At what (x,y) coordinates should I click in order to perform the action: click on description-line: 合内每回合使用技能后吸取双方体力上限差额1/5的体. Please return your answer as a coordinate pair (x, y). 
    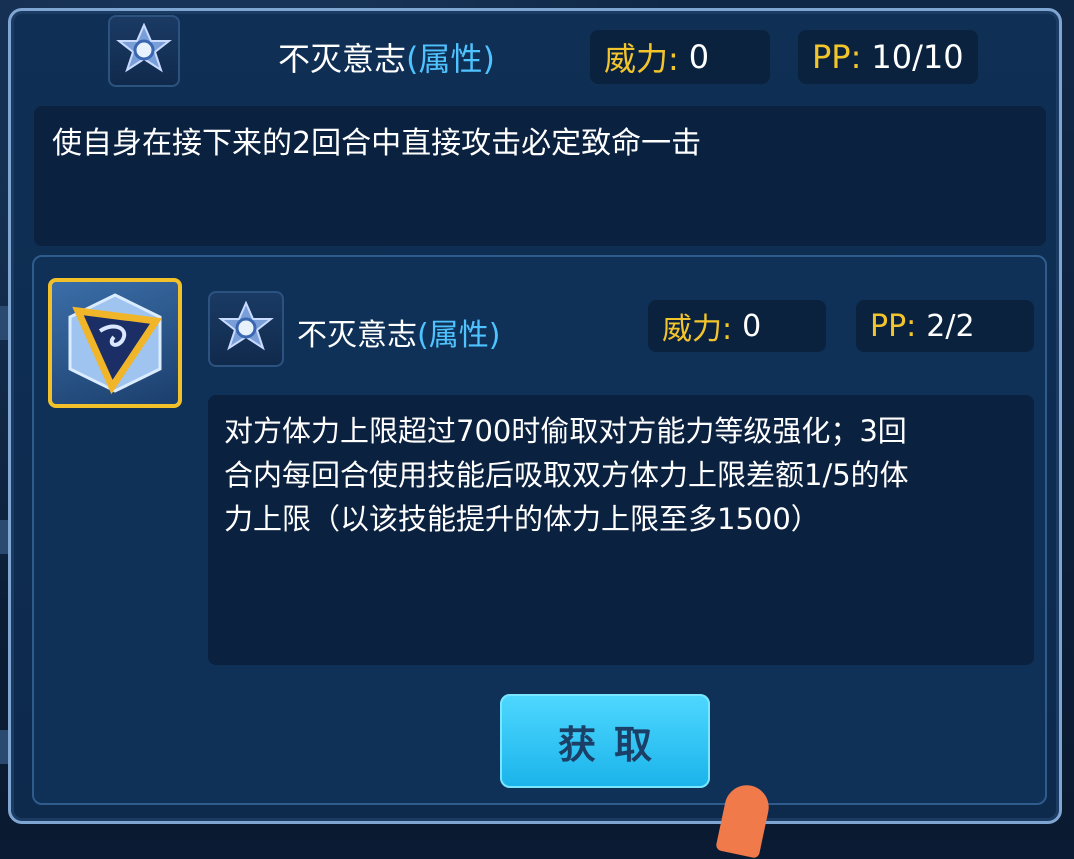
    Looking at the image, I should click on (566, 475).